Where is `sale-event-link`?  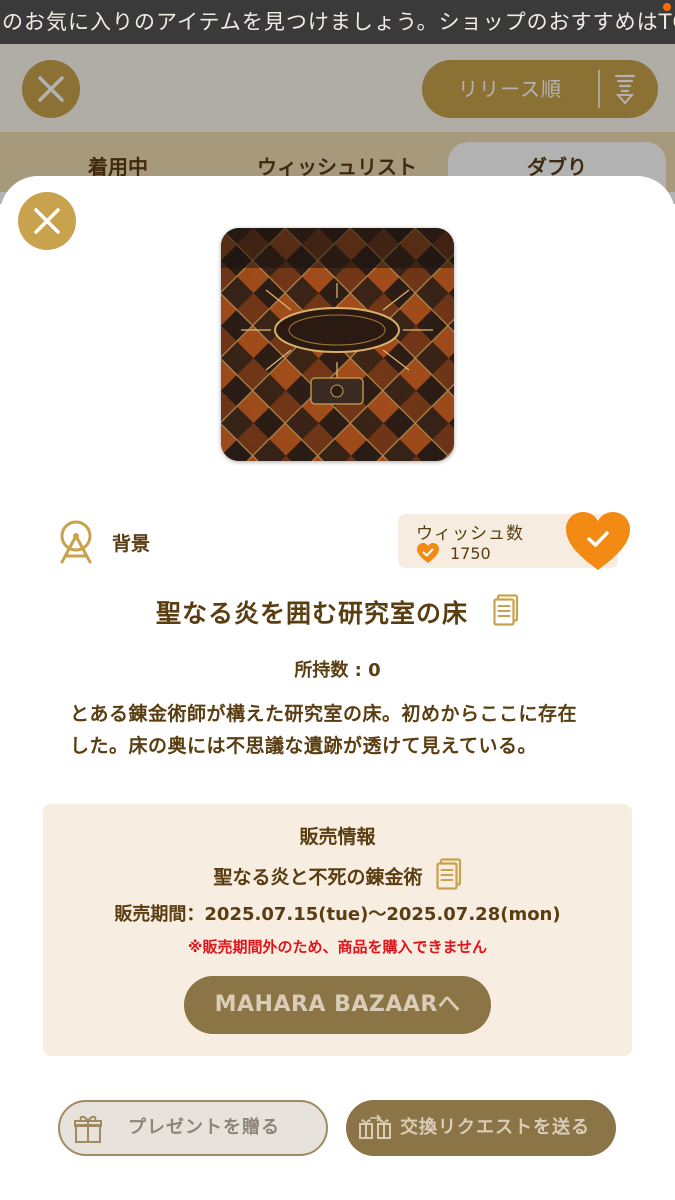 sale-event-link is located at coordinates (448, 876).